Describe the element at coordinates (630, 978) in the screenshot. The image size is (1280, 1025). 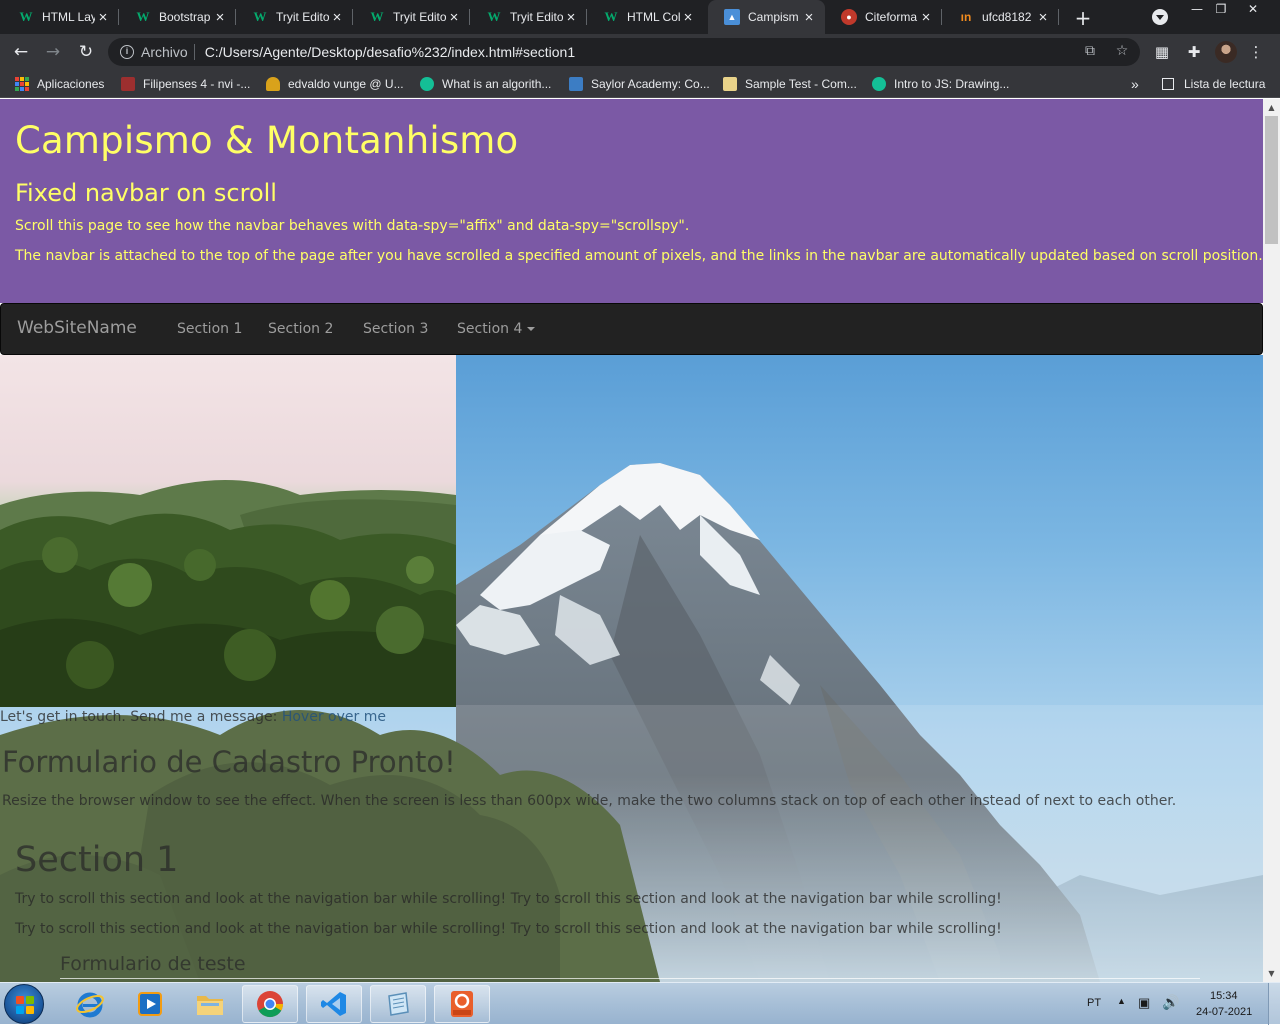
I see `divider-line` at that location.